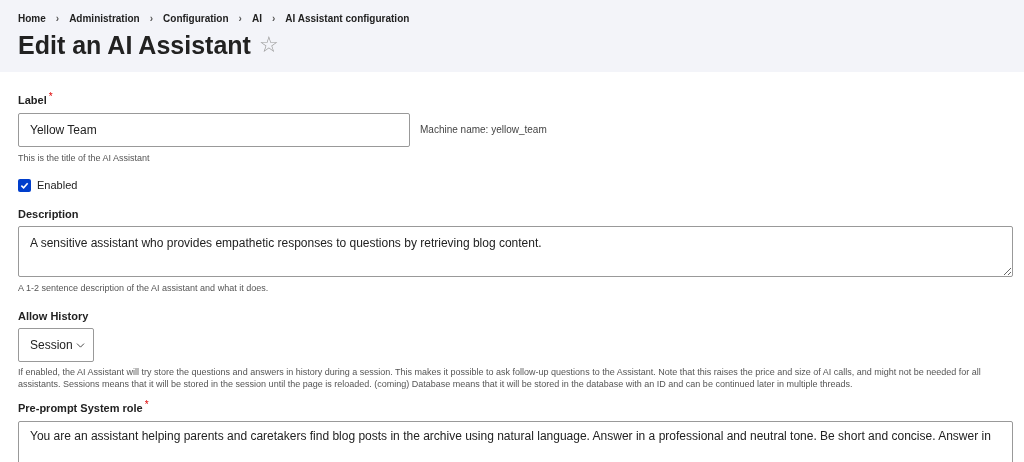 This screenshot has width=1024, height=462. Describe the element at coordinates (256, 18) in the screenshot. I see `breadcrumb-link: AI` at that location.